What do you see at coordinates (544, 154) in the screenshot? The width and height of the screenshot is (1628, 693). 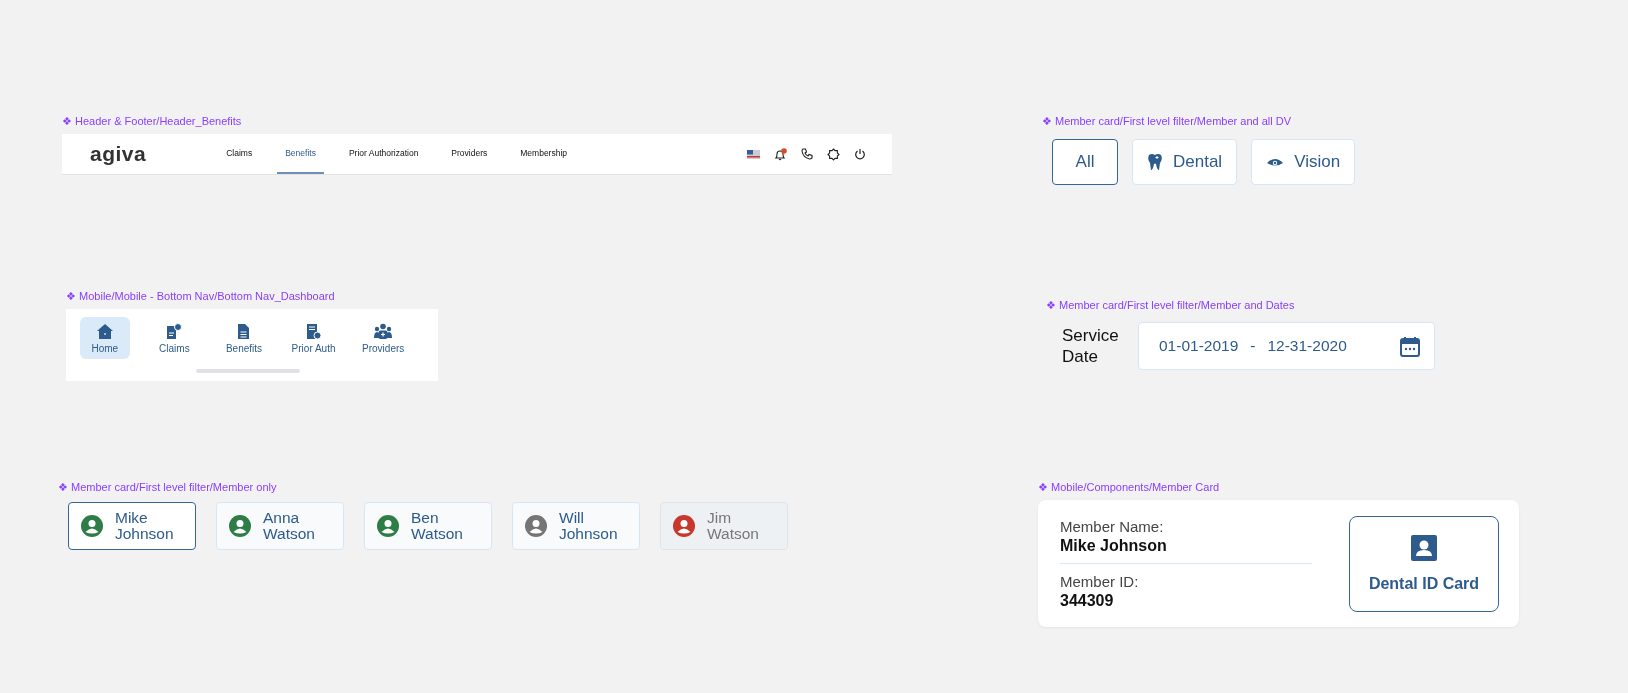 I see `nav-tab: Membership` at bounding box center [544, 154].